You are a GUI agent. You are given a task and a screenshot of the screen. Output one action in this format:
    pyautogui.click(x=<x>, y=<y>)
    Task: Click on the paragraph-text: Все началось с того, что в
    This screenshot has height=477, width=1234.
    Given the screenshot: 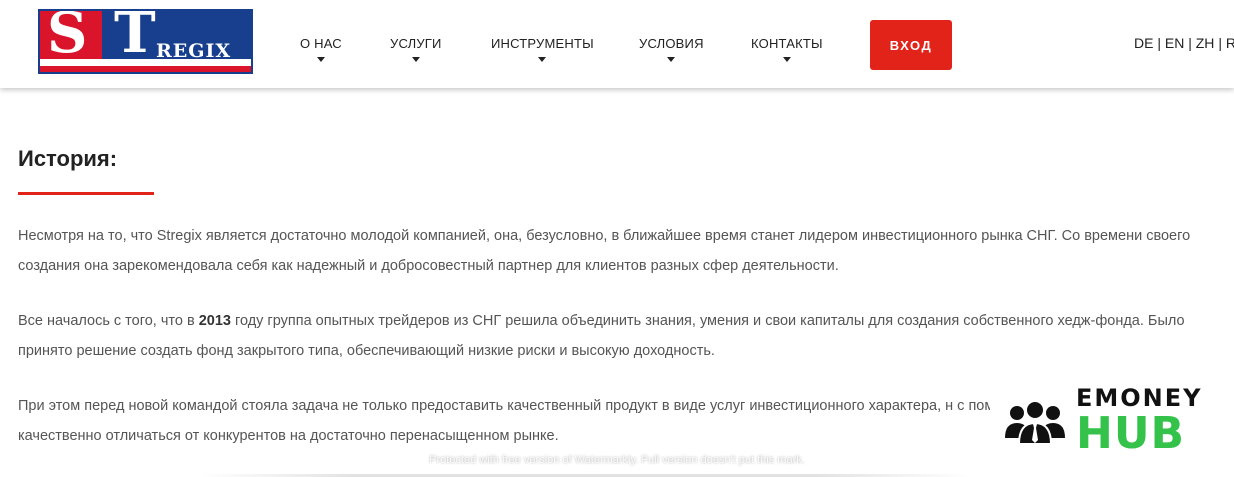 What is the action you would take?
    pyautogui.click(x=108, y=321)
    